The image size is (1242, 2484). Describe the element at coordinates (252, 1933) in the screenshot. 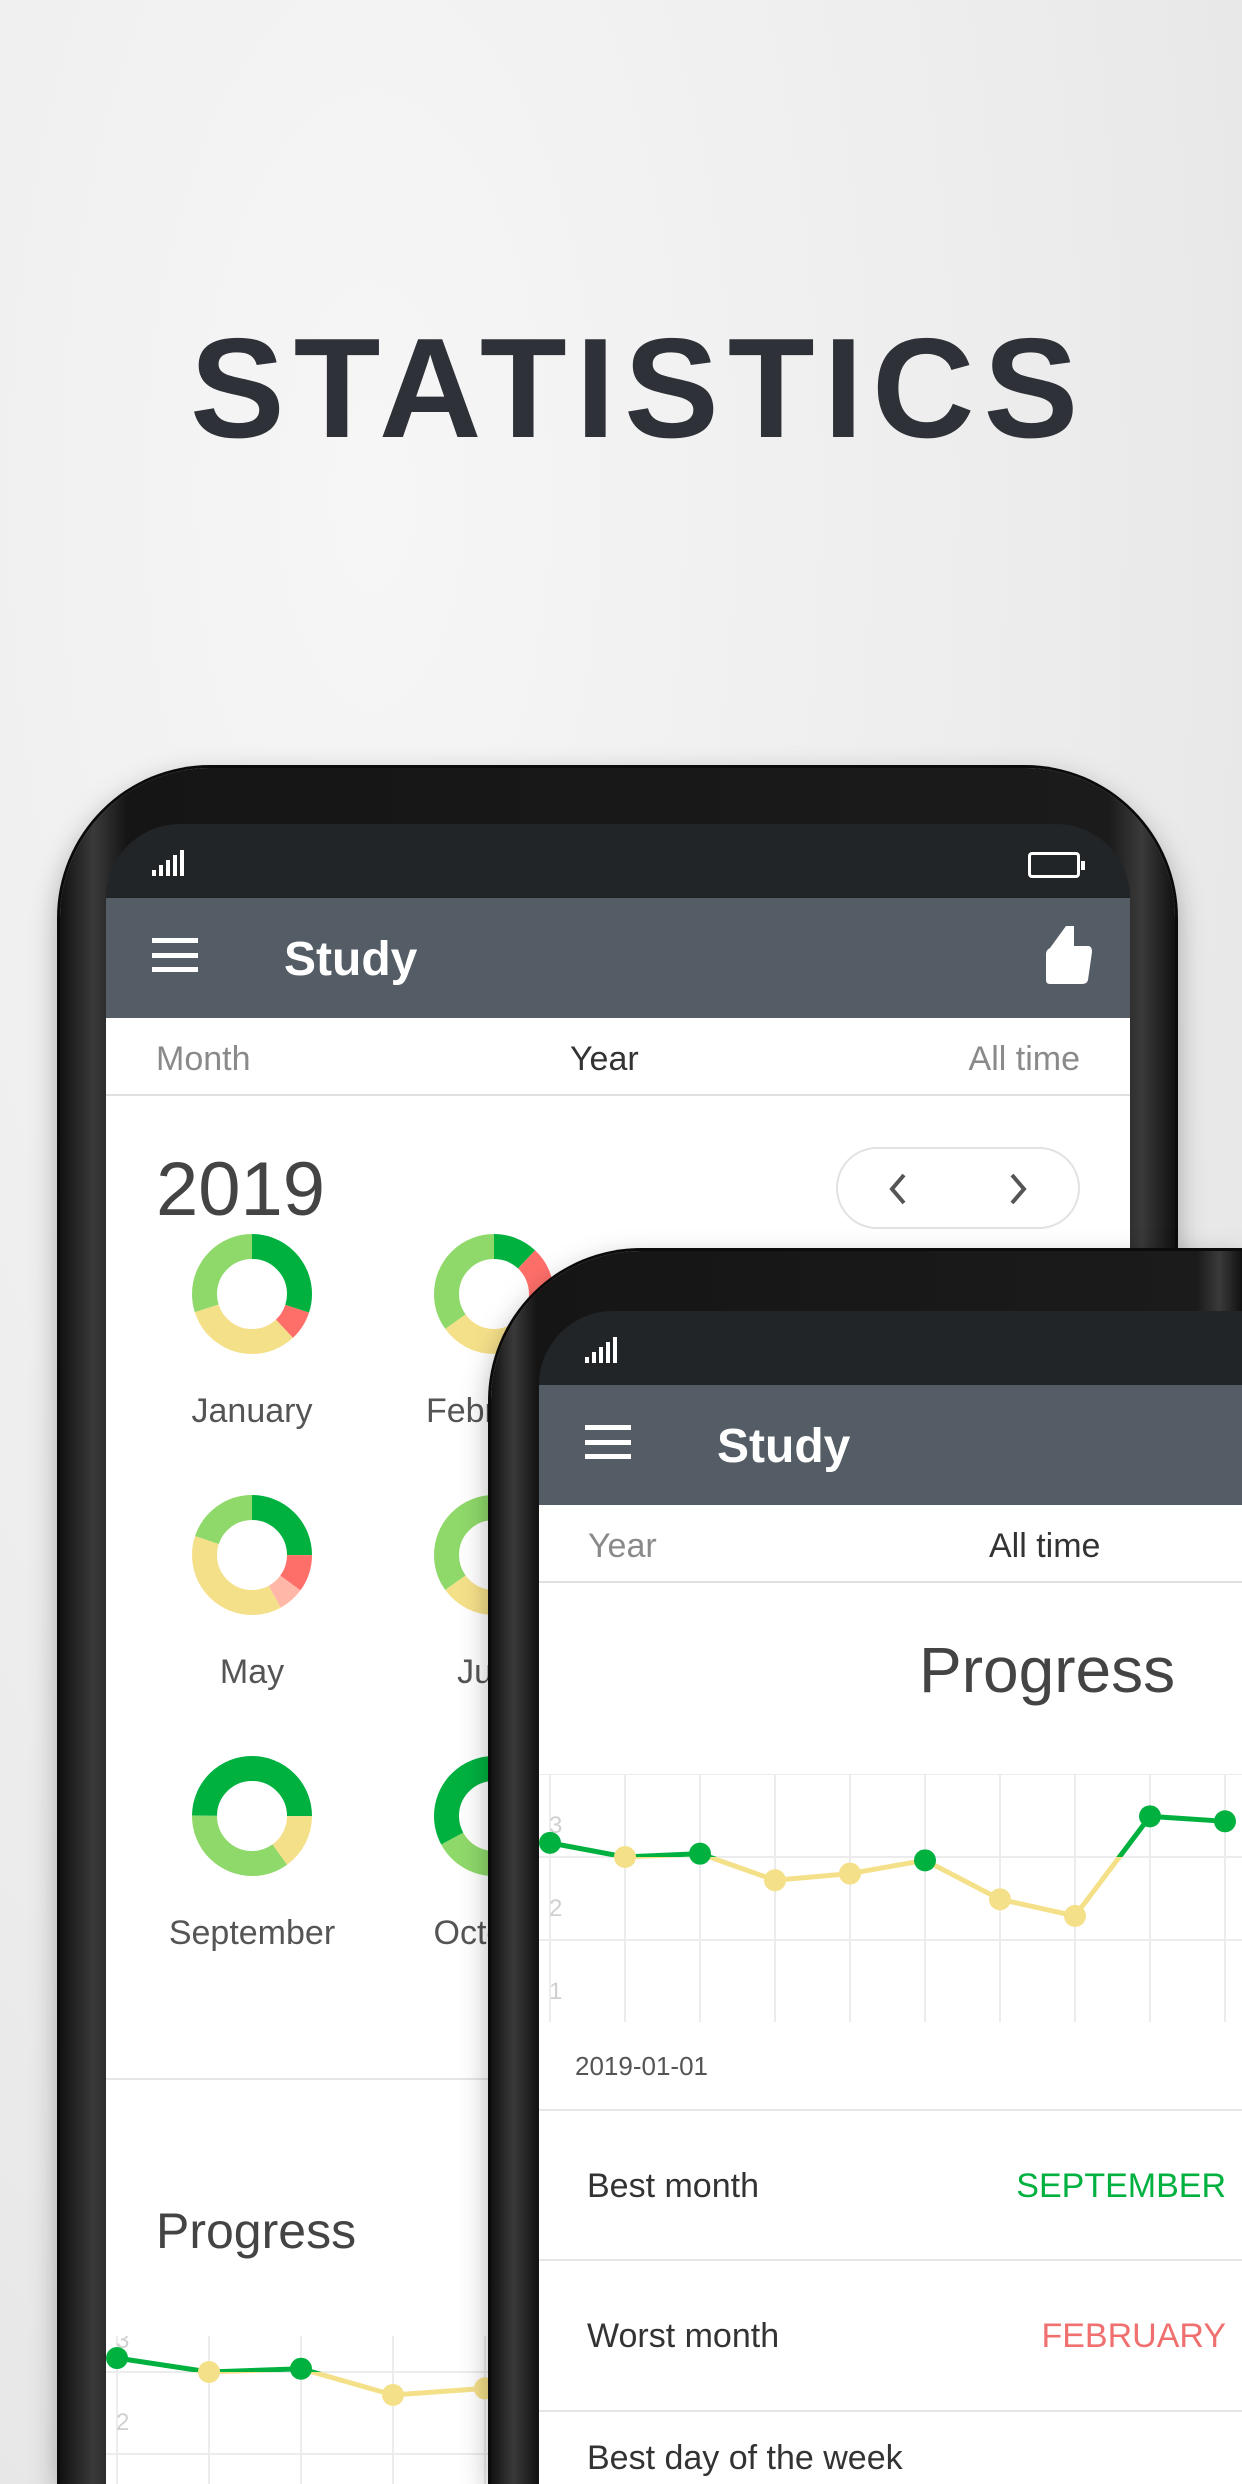

I see `month-label: September` at that location.